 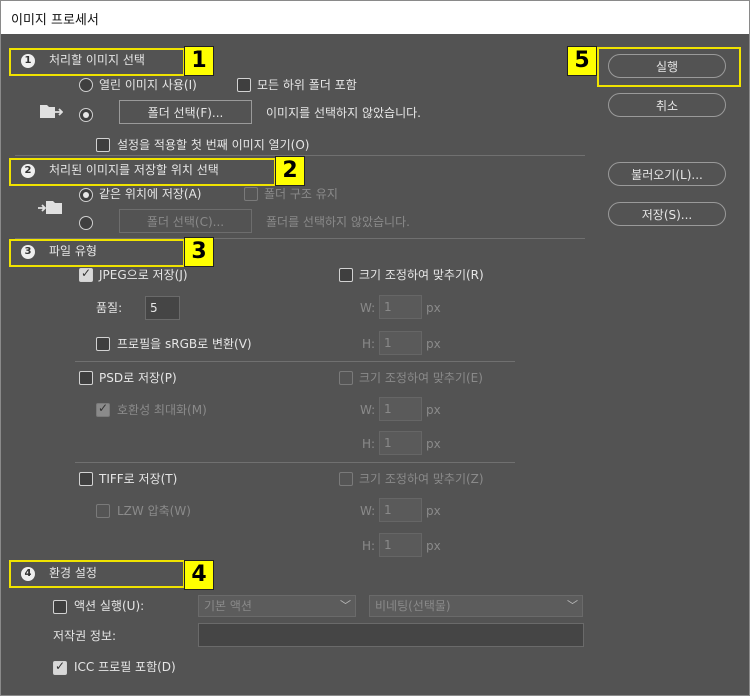 What do you see at coordinates (28, 61) in the screenshot?
I see `section-1-step-badge: 1` at bounding box center [28, 61].